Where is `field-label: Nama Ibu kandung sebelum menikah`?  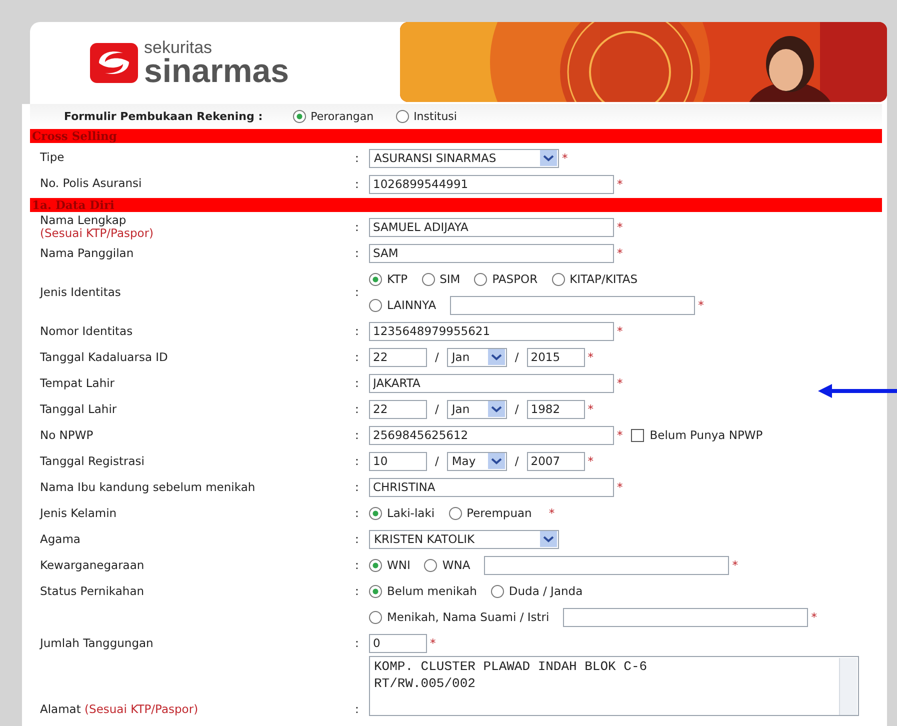
field-label: Nama Ibu kandung sebelum menikah is located at coordinates (148, 487).